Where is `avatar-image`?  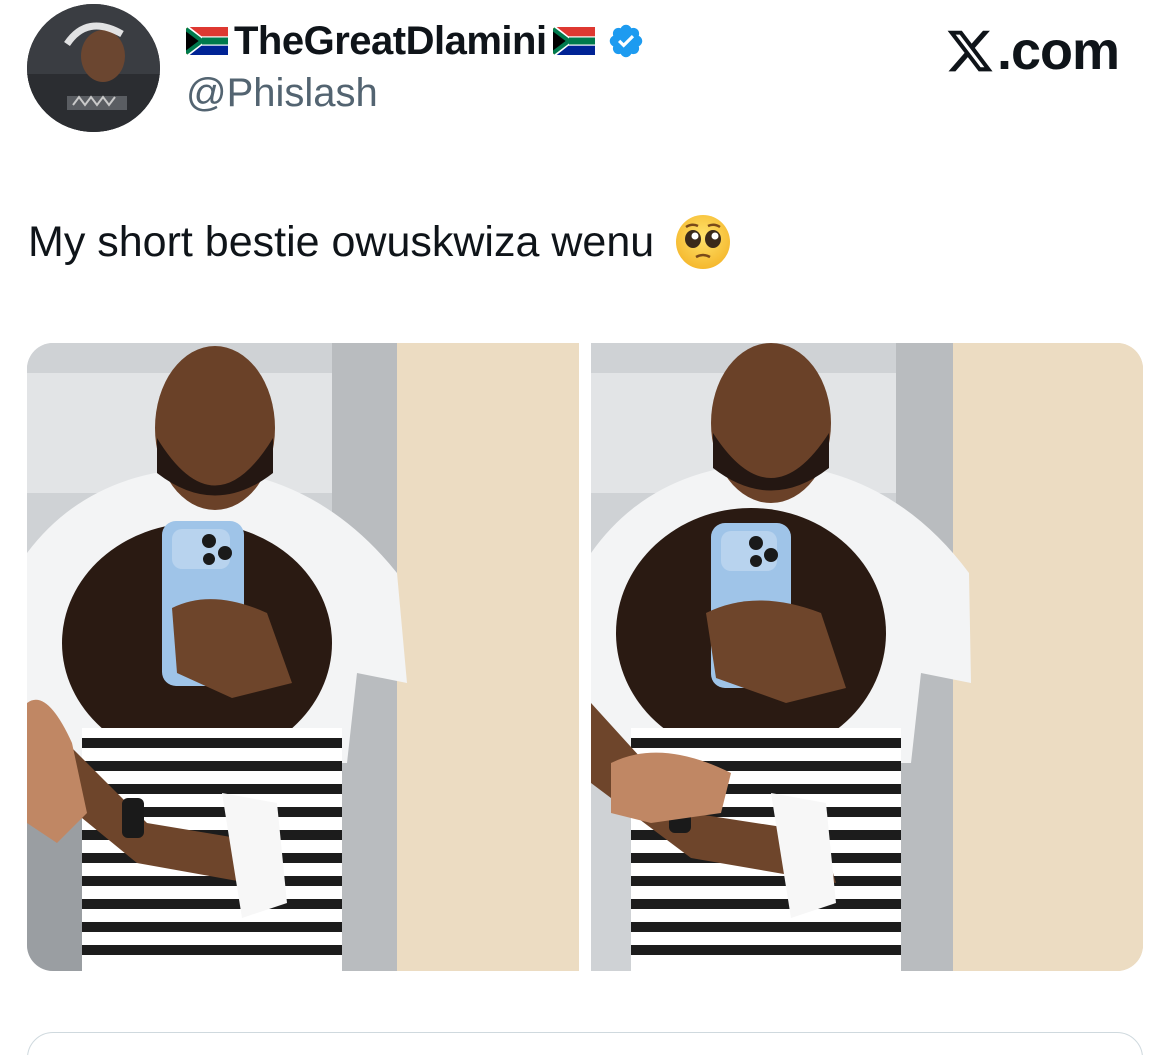 avatar-image is located at coordinates (93, 68).